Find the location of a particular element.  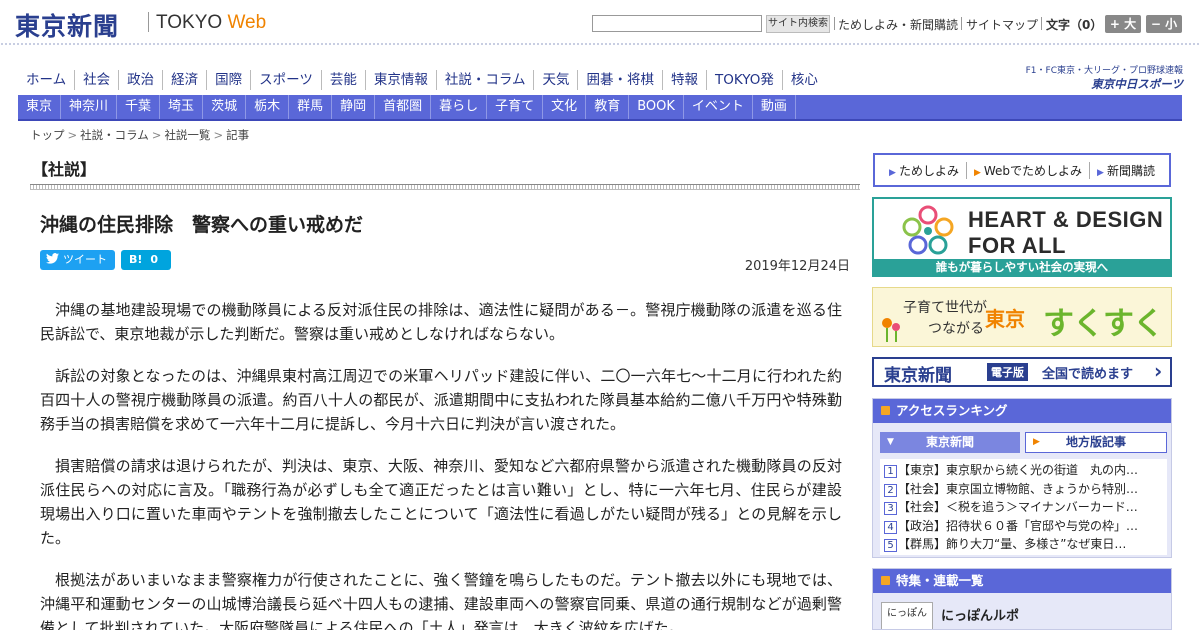

article-date: 2019年12月24日 is located at coordinates (797, 266).